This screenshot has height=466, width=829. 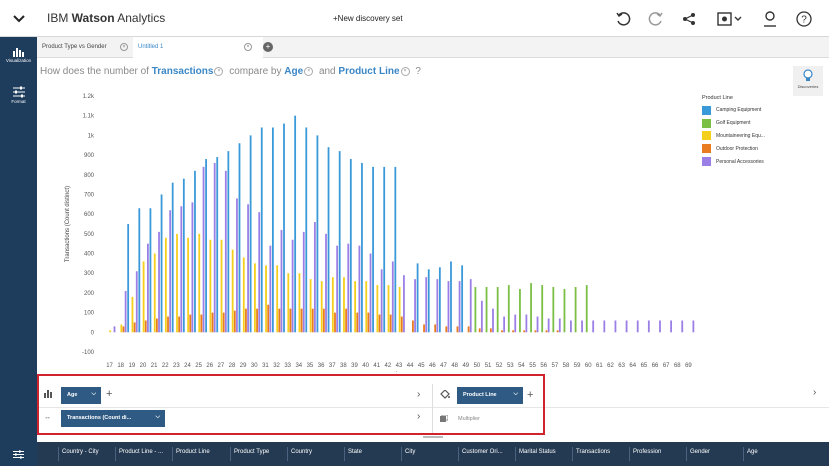 What do you see at coordinates (656, 19) in the screenshot?
I see `redo-icon` at bounding box center [656, 19].